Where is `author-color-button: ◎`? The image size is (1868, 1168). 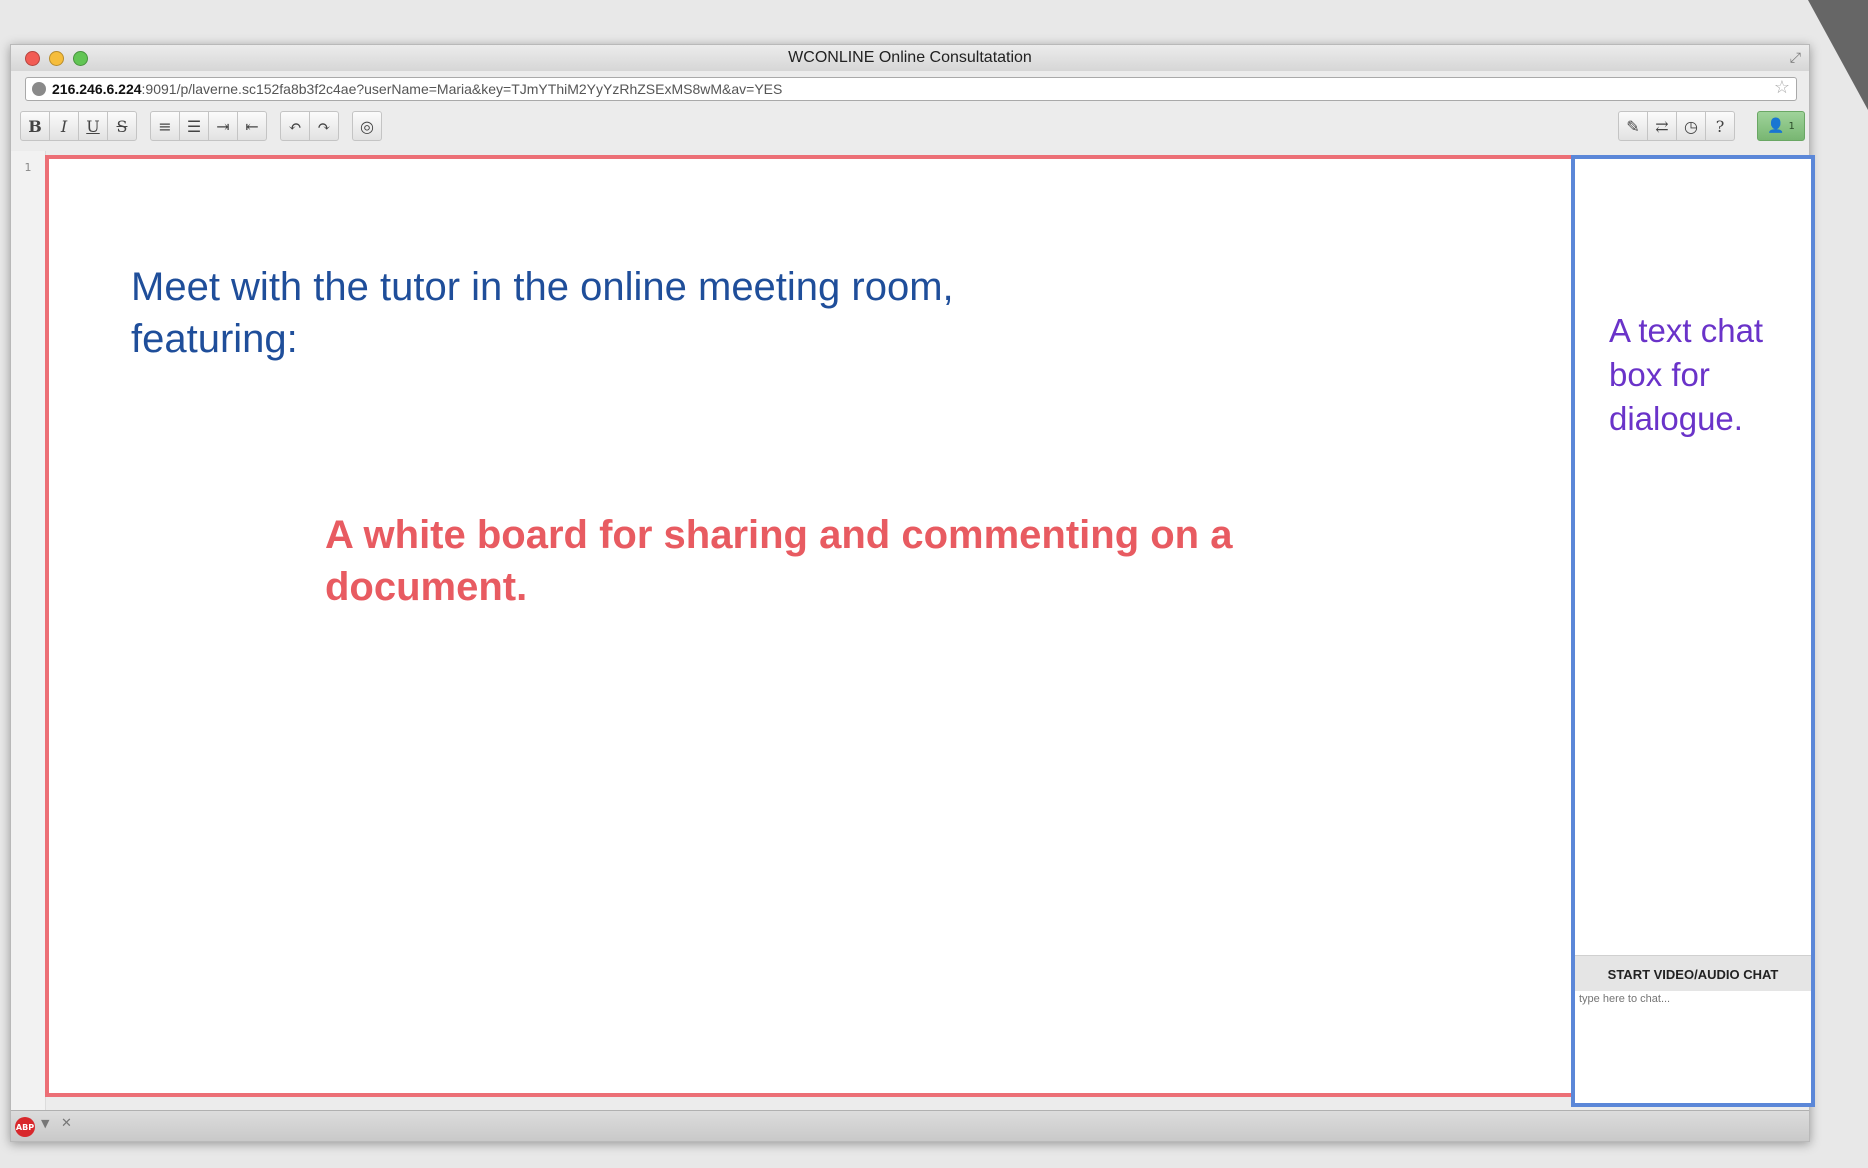
author-color-button: ◎ is located at coordinates (367, 126).